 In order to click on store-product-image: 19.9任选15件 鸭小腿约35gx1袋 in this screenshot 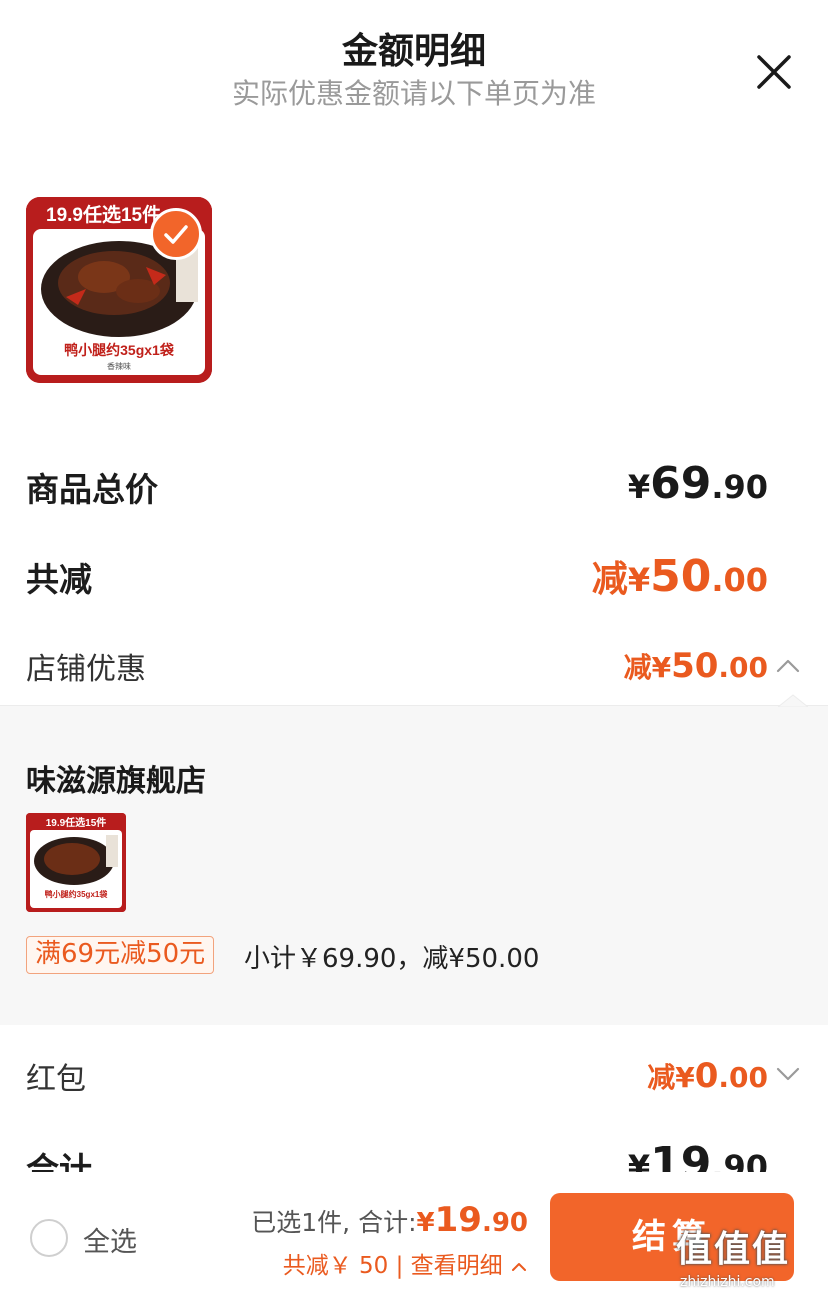, I will do `click(76, 862)`.